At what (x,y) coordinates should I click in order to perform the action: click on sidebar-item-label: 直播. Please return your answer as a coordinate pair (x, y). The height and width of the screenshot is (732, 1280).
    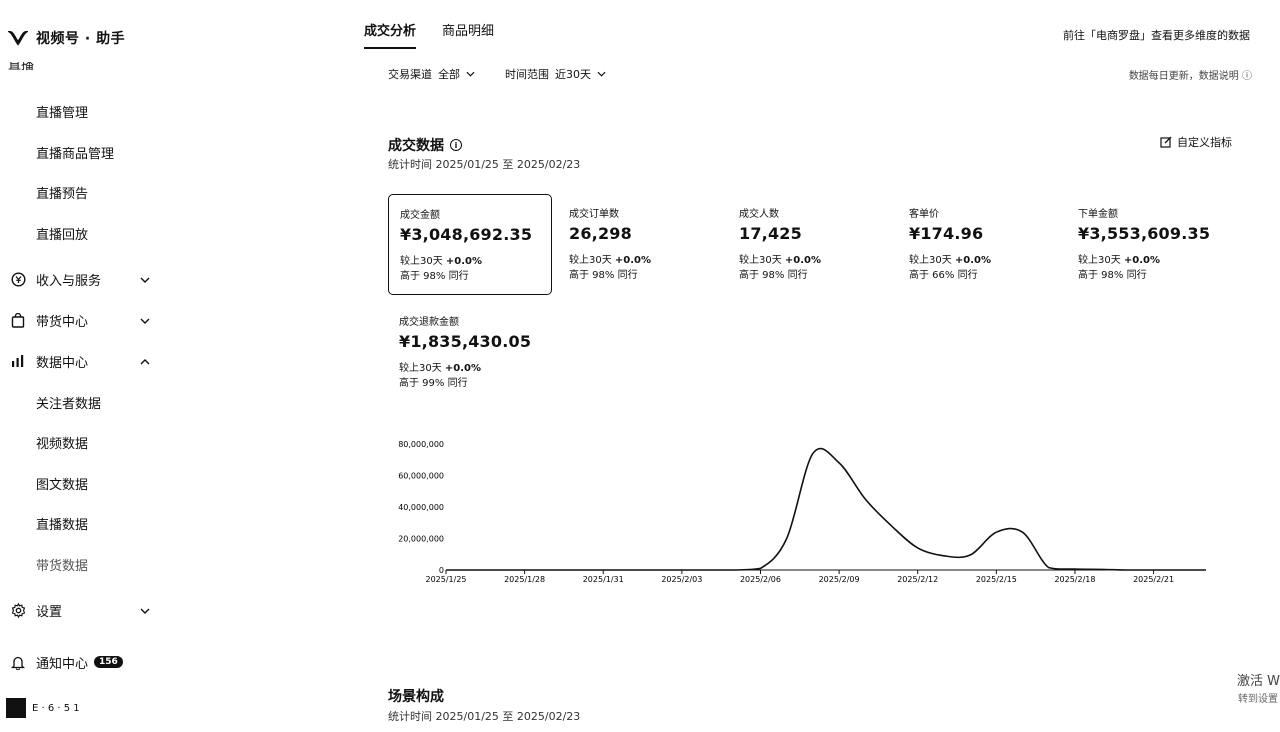
    Looking at the image, I should click on (21, 67).